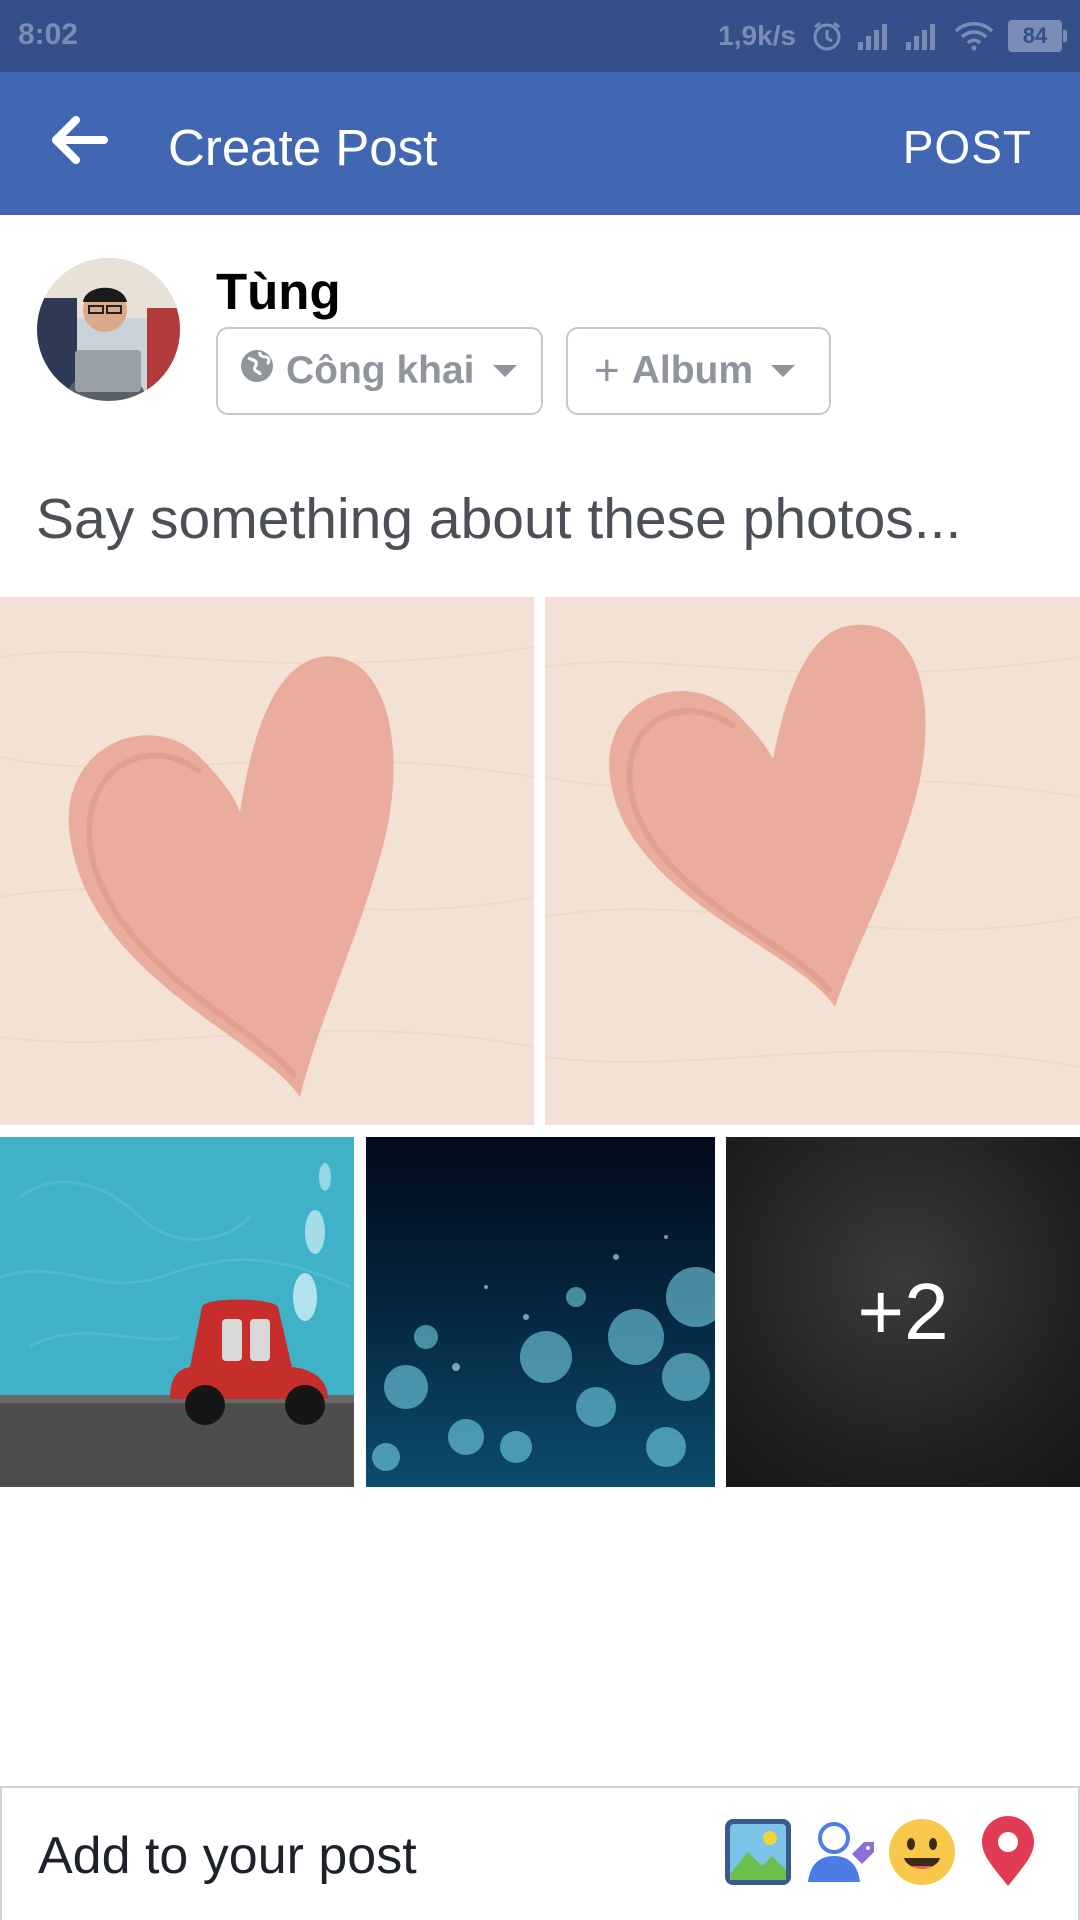 The width and height of the screenshot is (1080, 1920). I want to click on back-arrow-icon, so click(80, 142).